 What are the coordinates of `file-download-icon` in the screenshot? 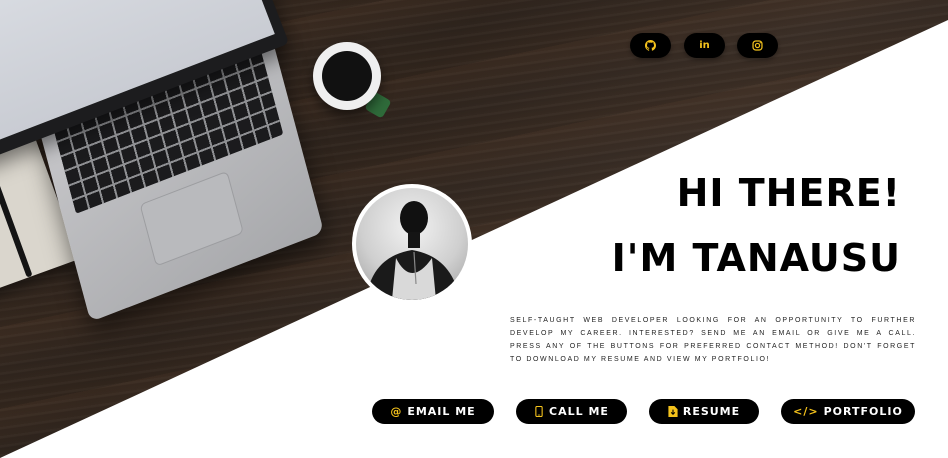 It's located at (673, 411).